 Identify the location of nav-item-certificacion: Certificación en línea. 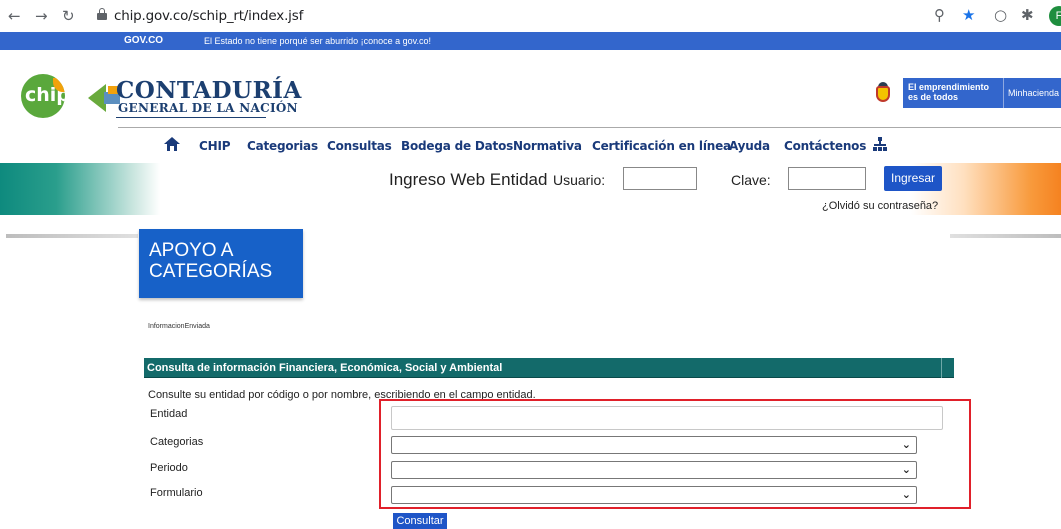
(661, 146).